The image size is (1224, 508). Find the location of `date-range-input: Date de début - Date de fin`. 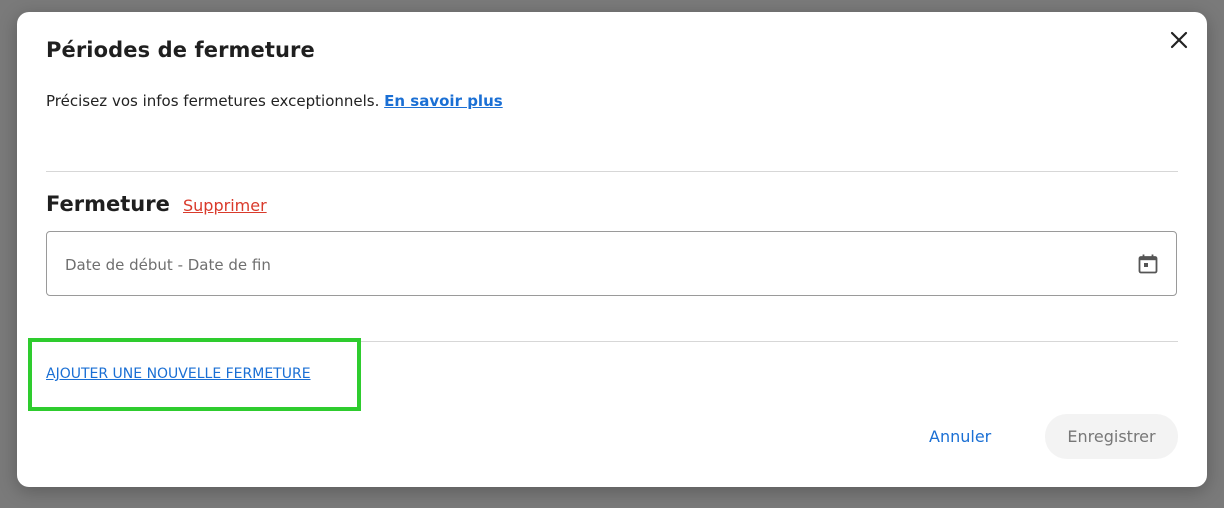

date-range-input: Date de début - Date de fin is located at coordinates (611, 263).